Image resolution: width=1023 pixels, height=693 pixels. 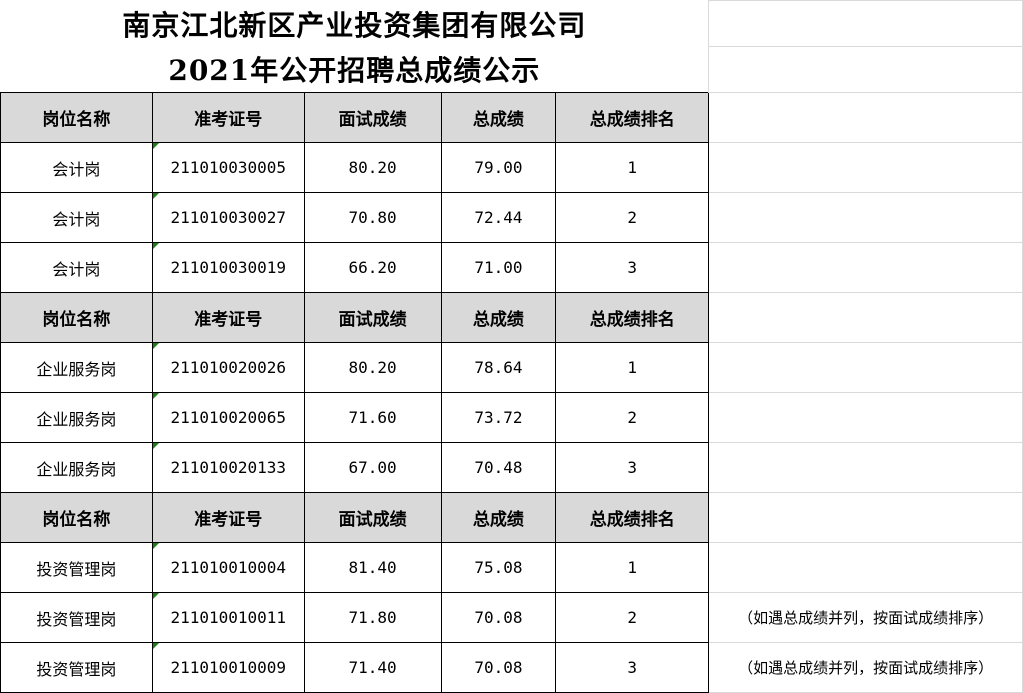 I want to click on cell-exam-id: 211010030027, so click(x=228, y=217).